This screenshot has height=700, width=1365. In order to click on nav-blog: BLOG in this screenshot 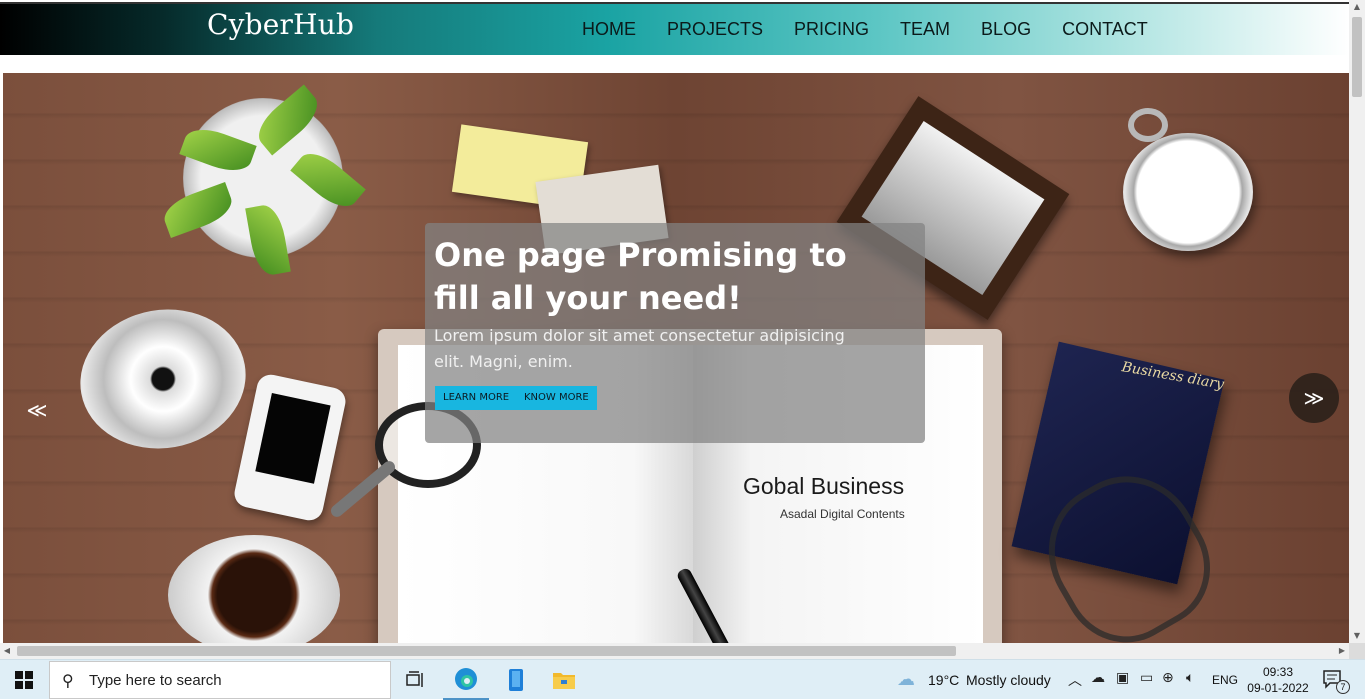, I will do `click(1006, 29)`.